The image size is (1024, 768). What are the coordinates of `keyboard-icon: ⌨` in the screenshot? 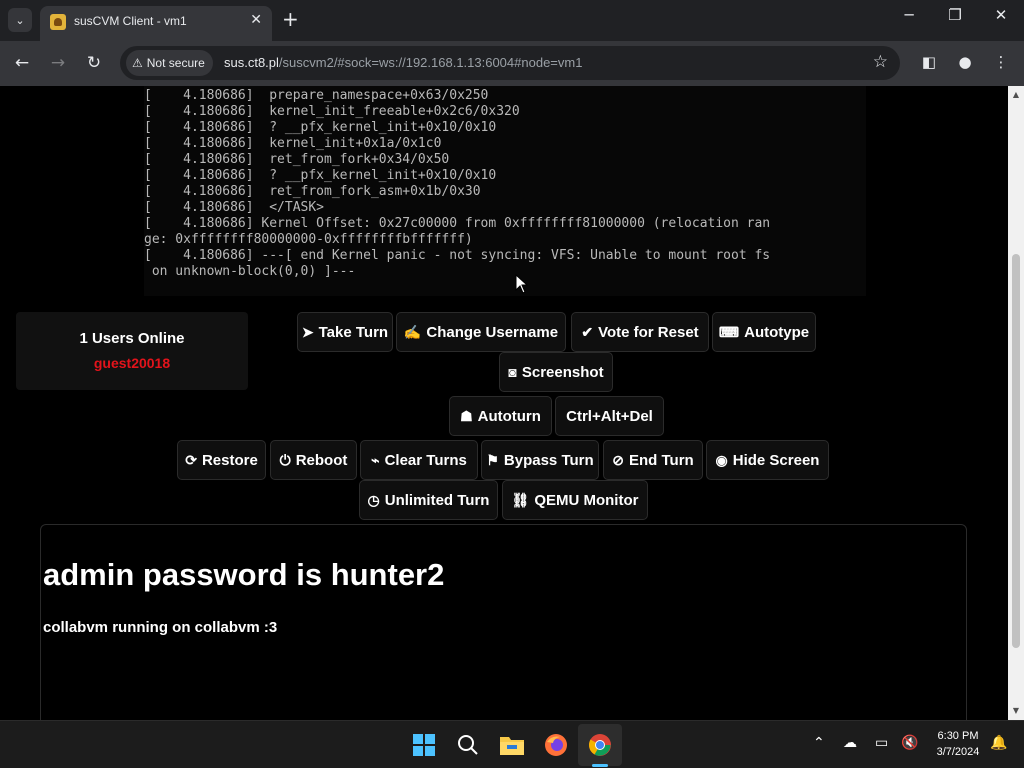 It's located at (729, 332).